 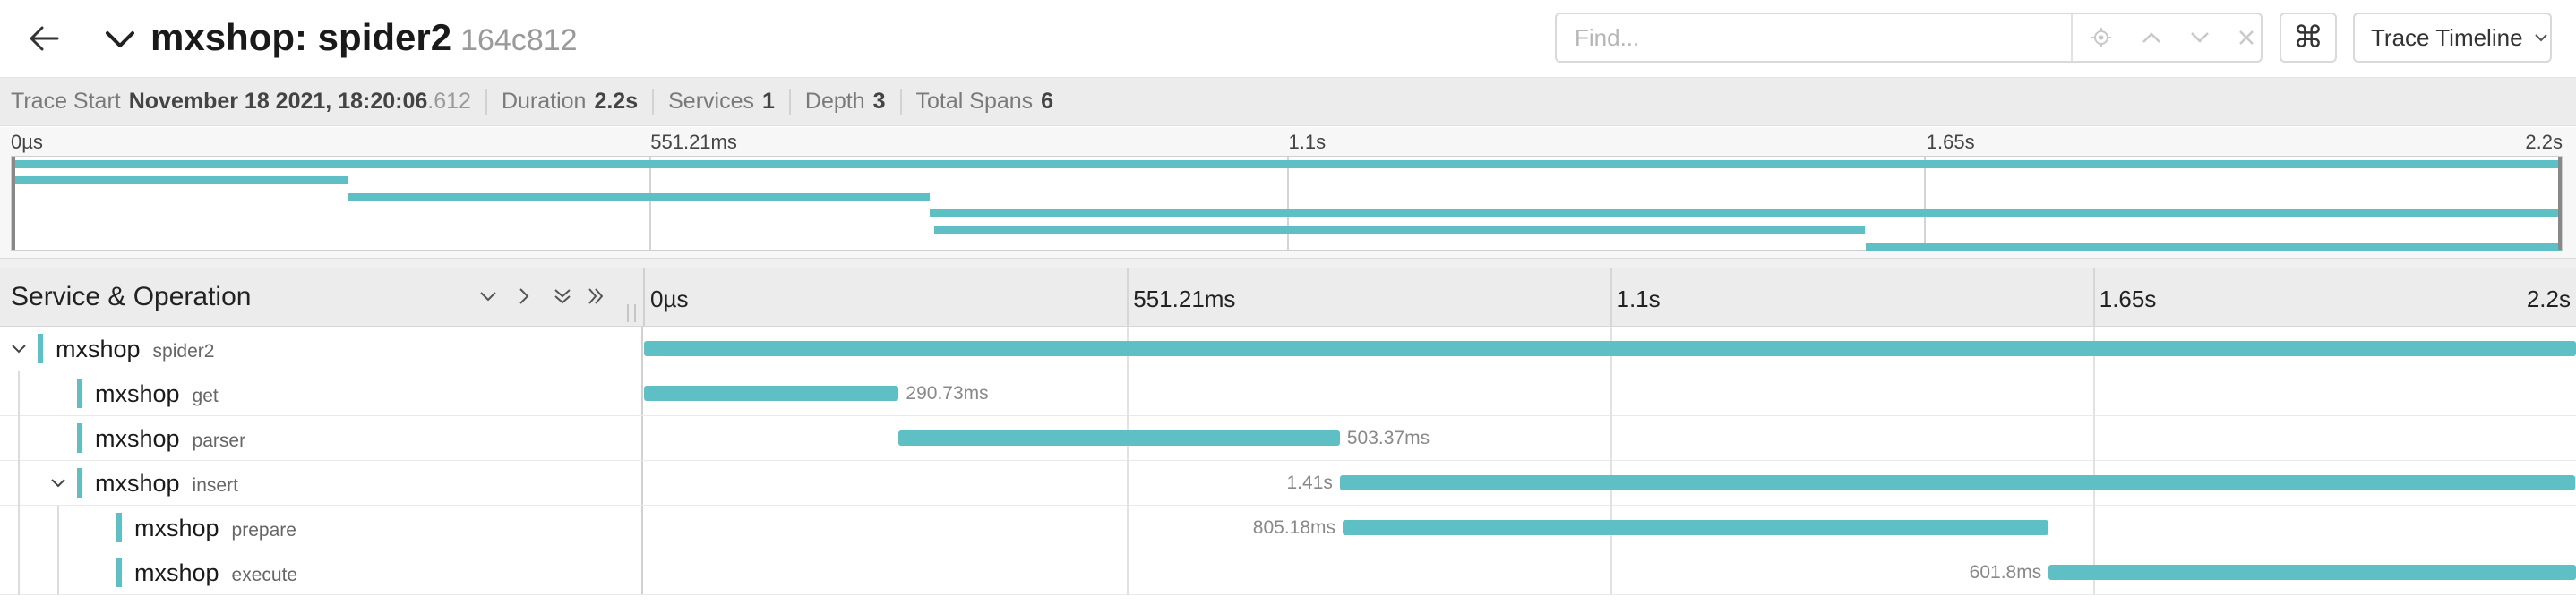 I want to click on span-duration-label: 503.37ms, so click(x=1388, y=438).